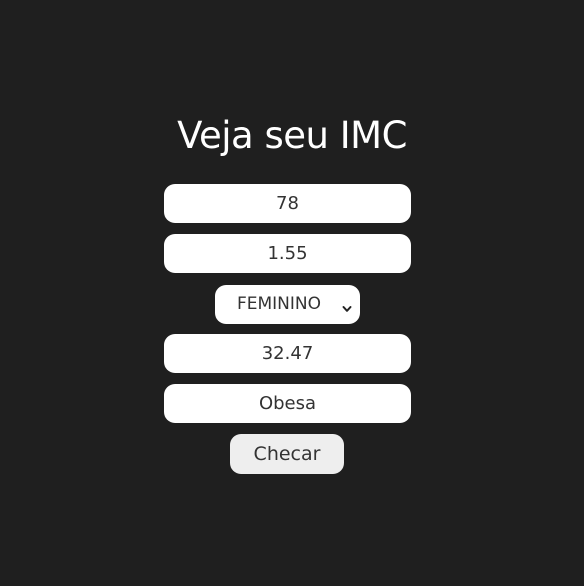 The width and height of the screenshot is (584, 586). I want to click on sex-select: FEMININO, so click(287, 304).